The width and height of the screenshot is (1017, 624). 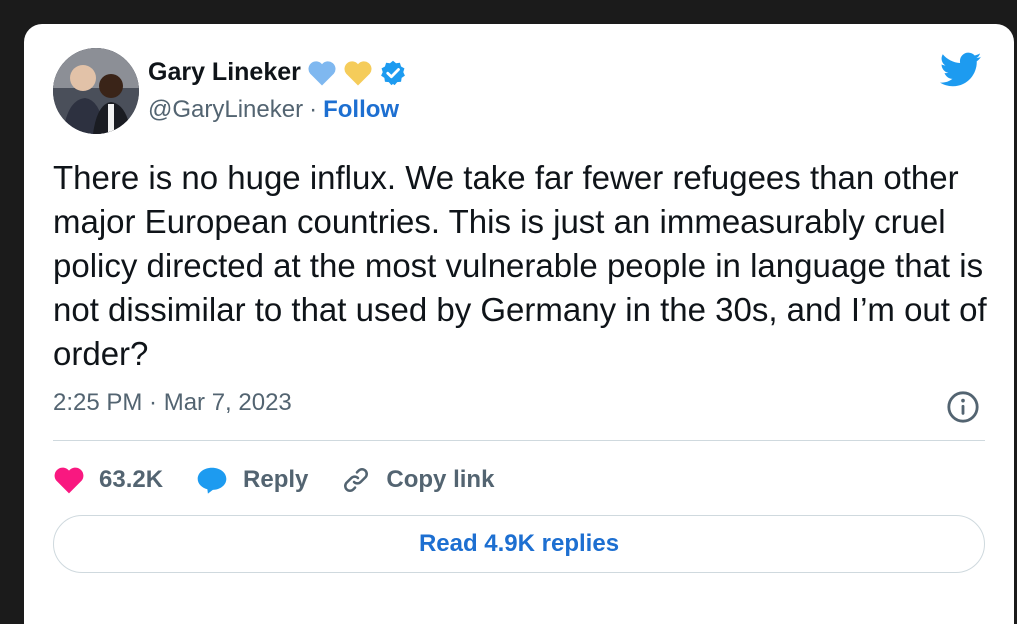 What do you see at coordinates (131, 479) in the screenshot?
I see `like-count: 63.2K` at bounding box center [131, 479].